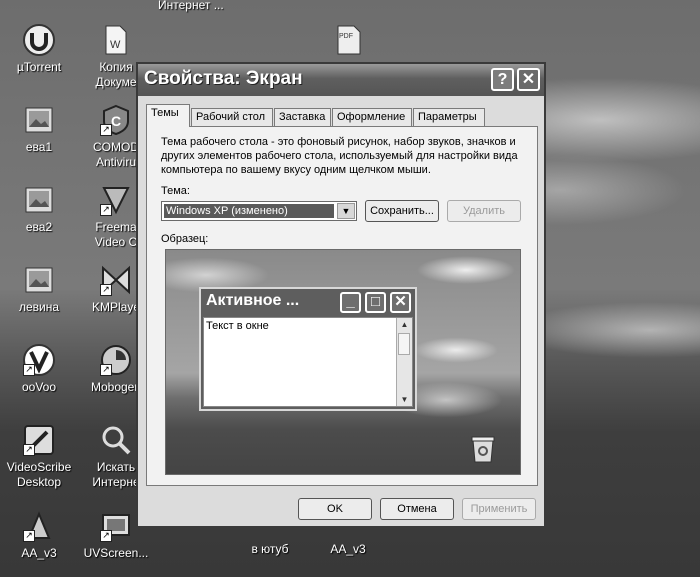  Describe the element at coordinates (502, 79) in the screenshot. I see `help-button: ?` at that location.